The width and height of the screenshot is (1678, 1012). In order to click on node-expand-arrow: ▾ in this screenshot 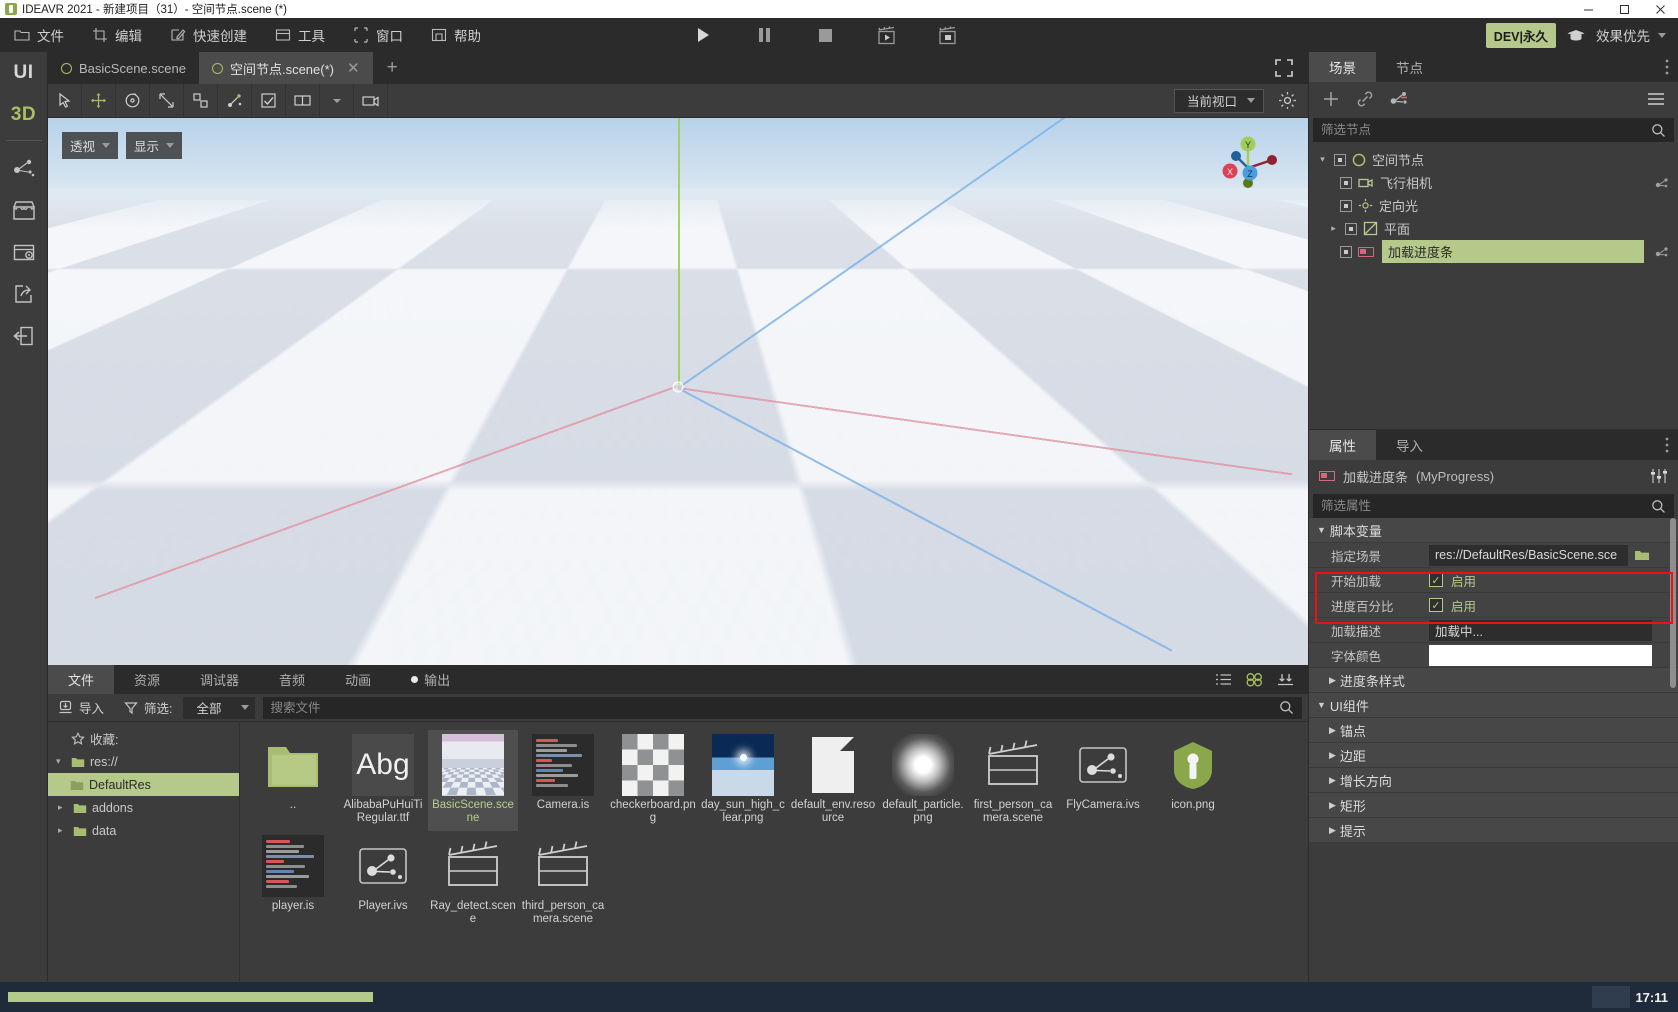, I will do `click(1322, 159)`.